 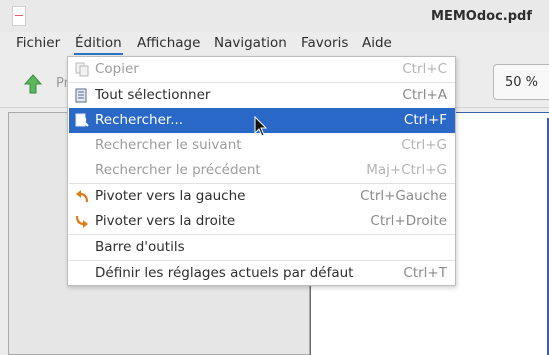 What do you see at coordinates (224, 273) in the screenshot?
I see `menu-item-label: Définir les réglages actuels par défaut` at bounding box center [224, 273].